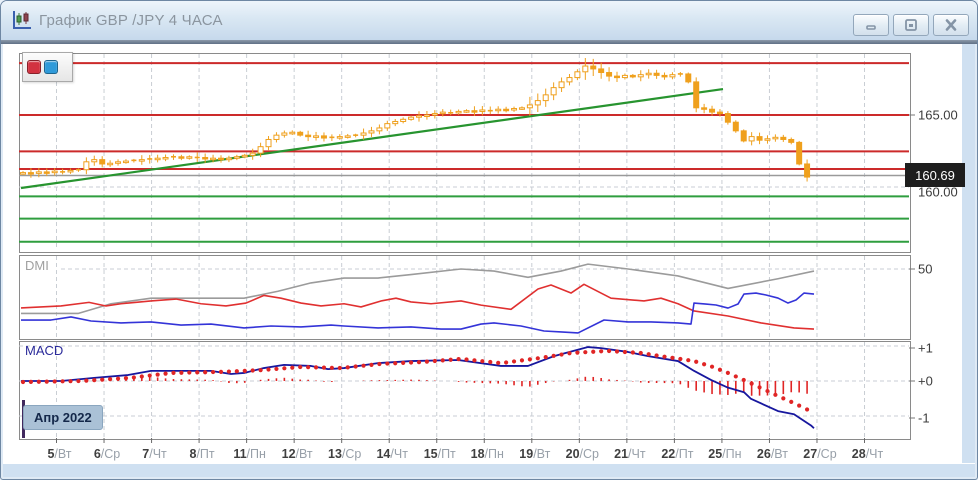  What do you see at coordinates (935, 175) in the screenshot?
I see `current-price-badge: 160.69` at bounding box center [935, 175].